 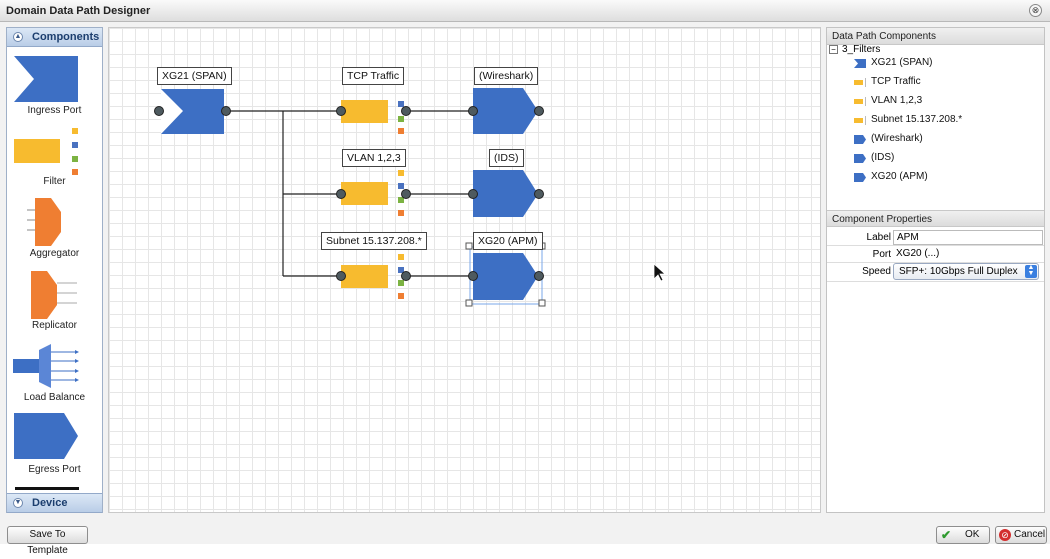 I want to click on palette-label-ingress-port: Ingress Port, so click(x=54, y=110).